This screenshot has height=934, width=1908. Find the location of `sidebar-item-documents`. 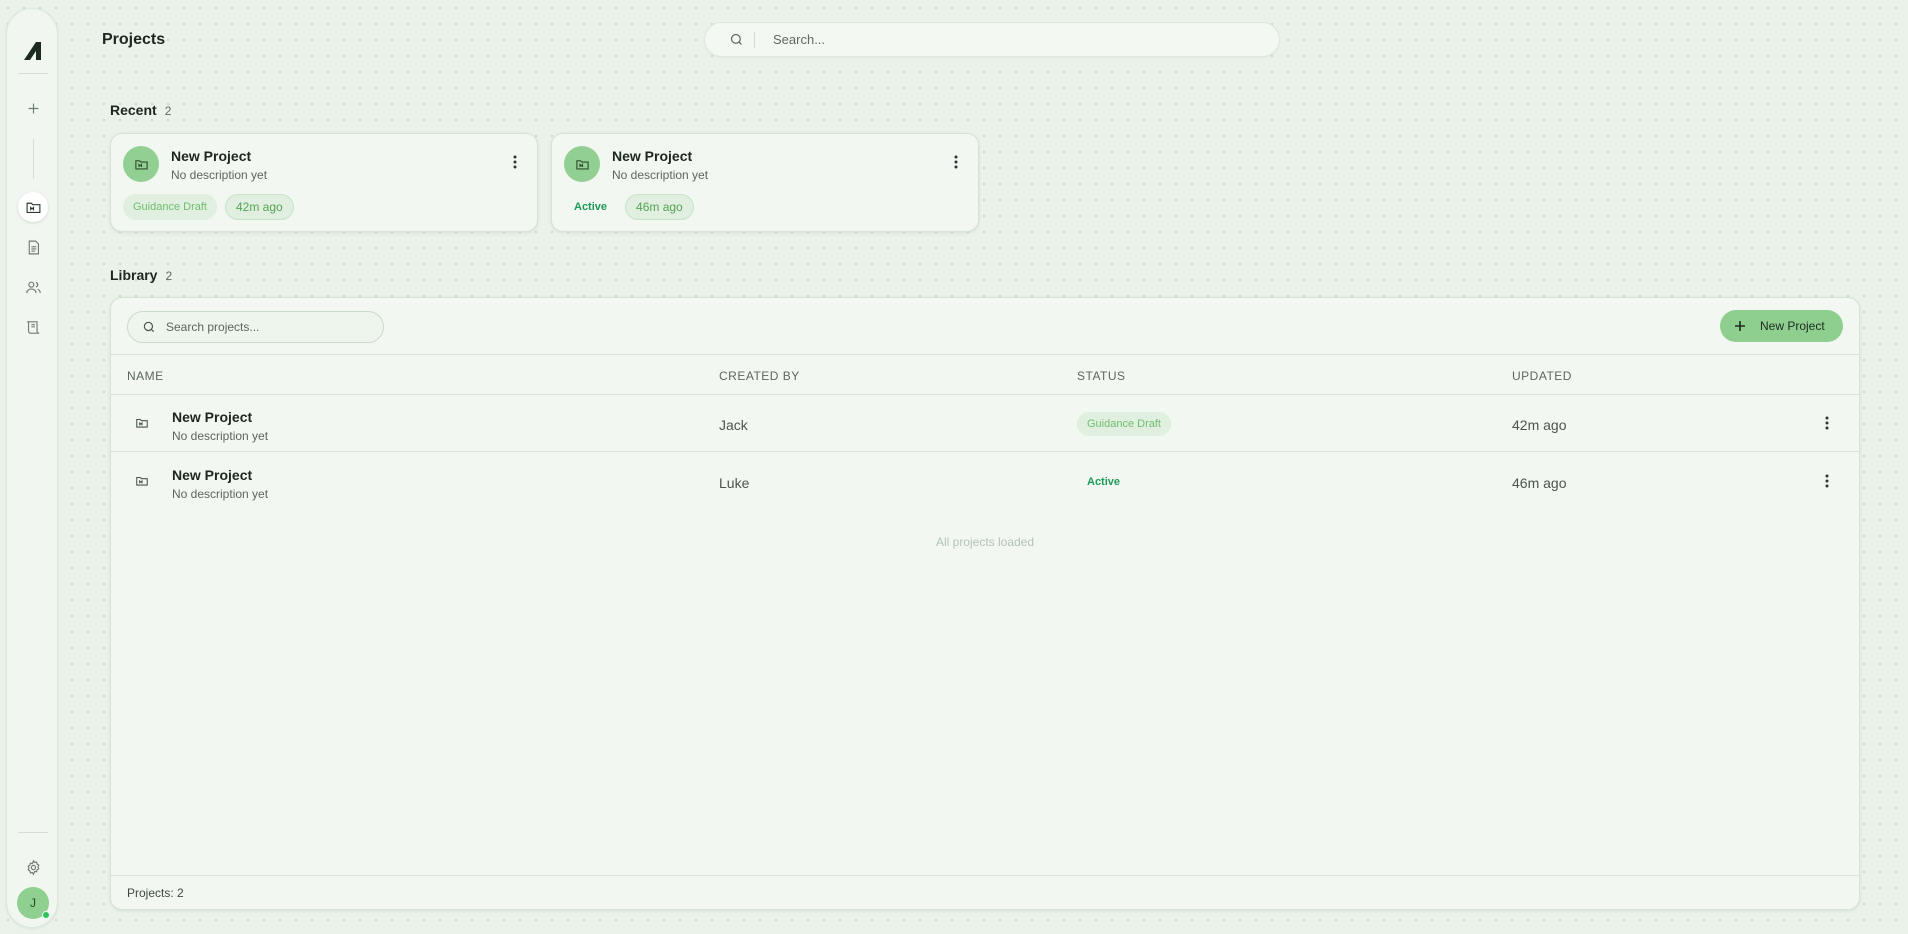

sidebar-item-documents is located at coordinates (33, 247).